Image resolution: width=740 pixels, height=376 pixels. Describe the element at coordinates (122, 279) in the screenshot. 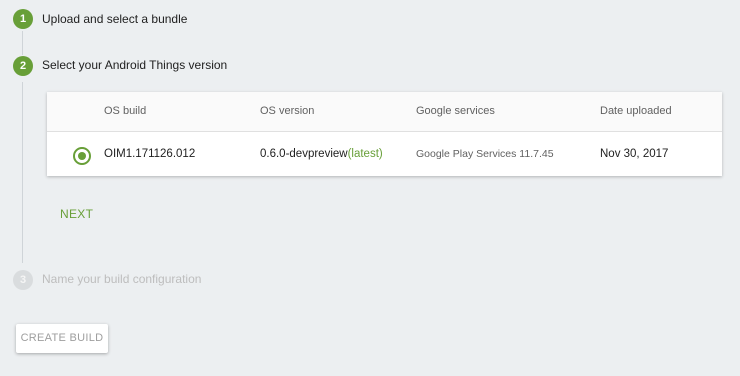

I see `step-3-title: Name your build configuration` at that location.